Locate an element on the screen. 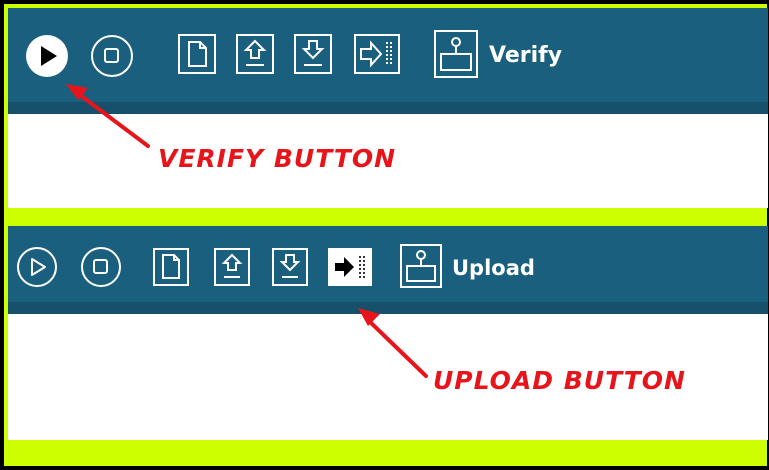 The height and width of the screenshot is (470, 769). annotation-label: Verify Button is located at coordinates (277, 158).